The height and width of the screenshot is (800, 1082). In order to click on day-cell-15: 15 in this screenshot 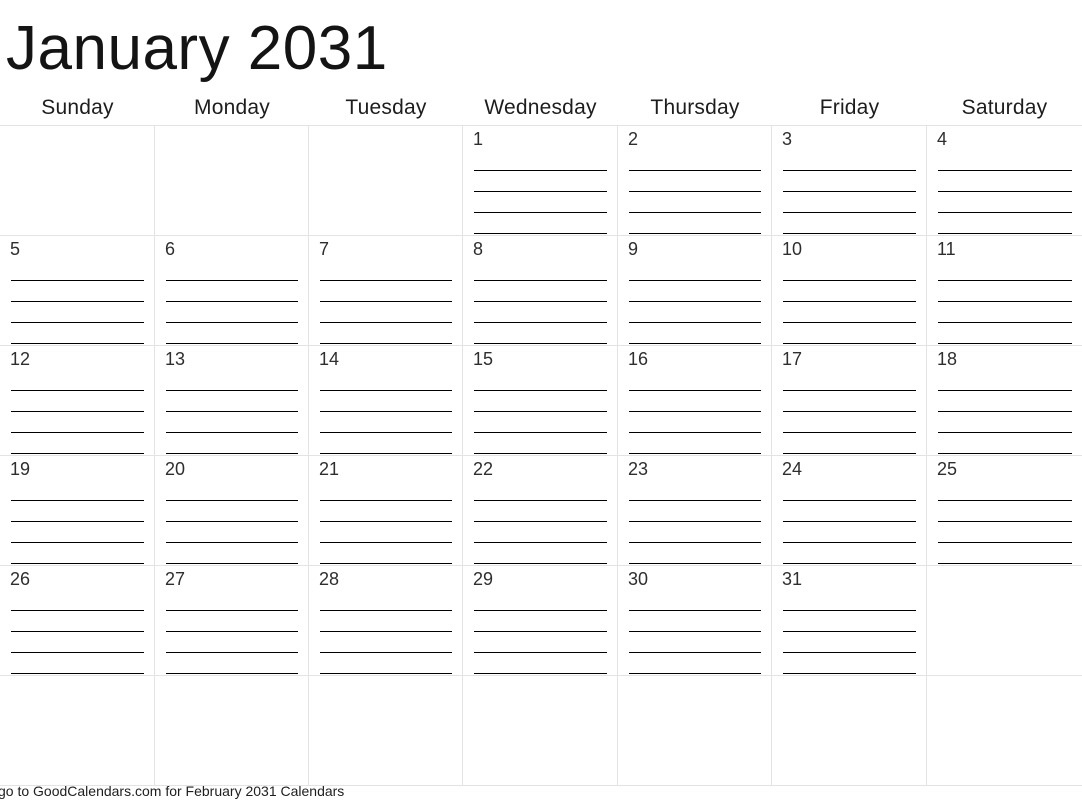, I will do `click(540, 401)`.